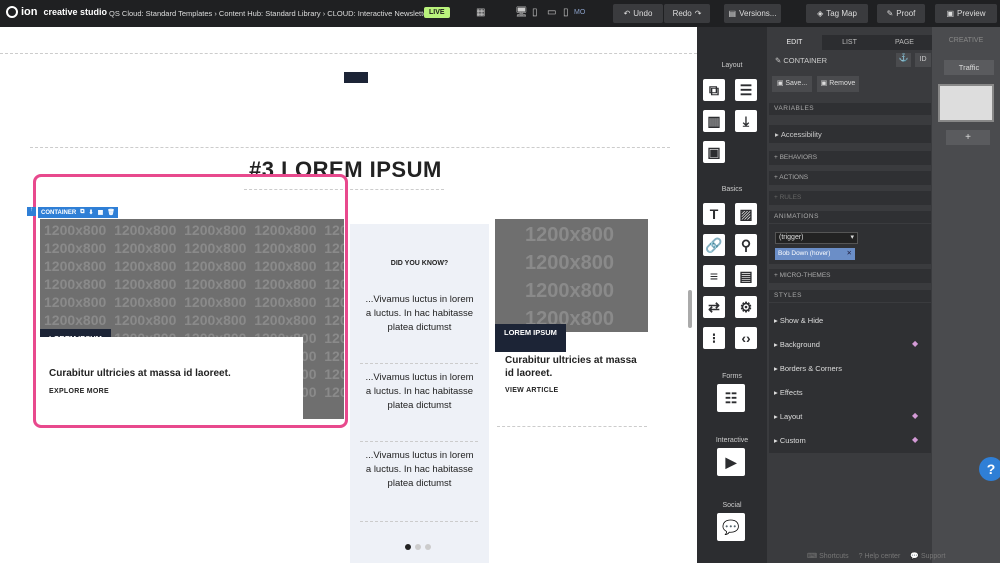  What do you see at coordinates (714, 276) in the screenshot?
I see `list-tool-icon: ≡` at bounding box center [714, 276].